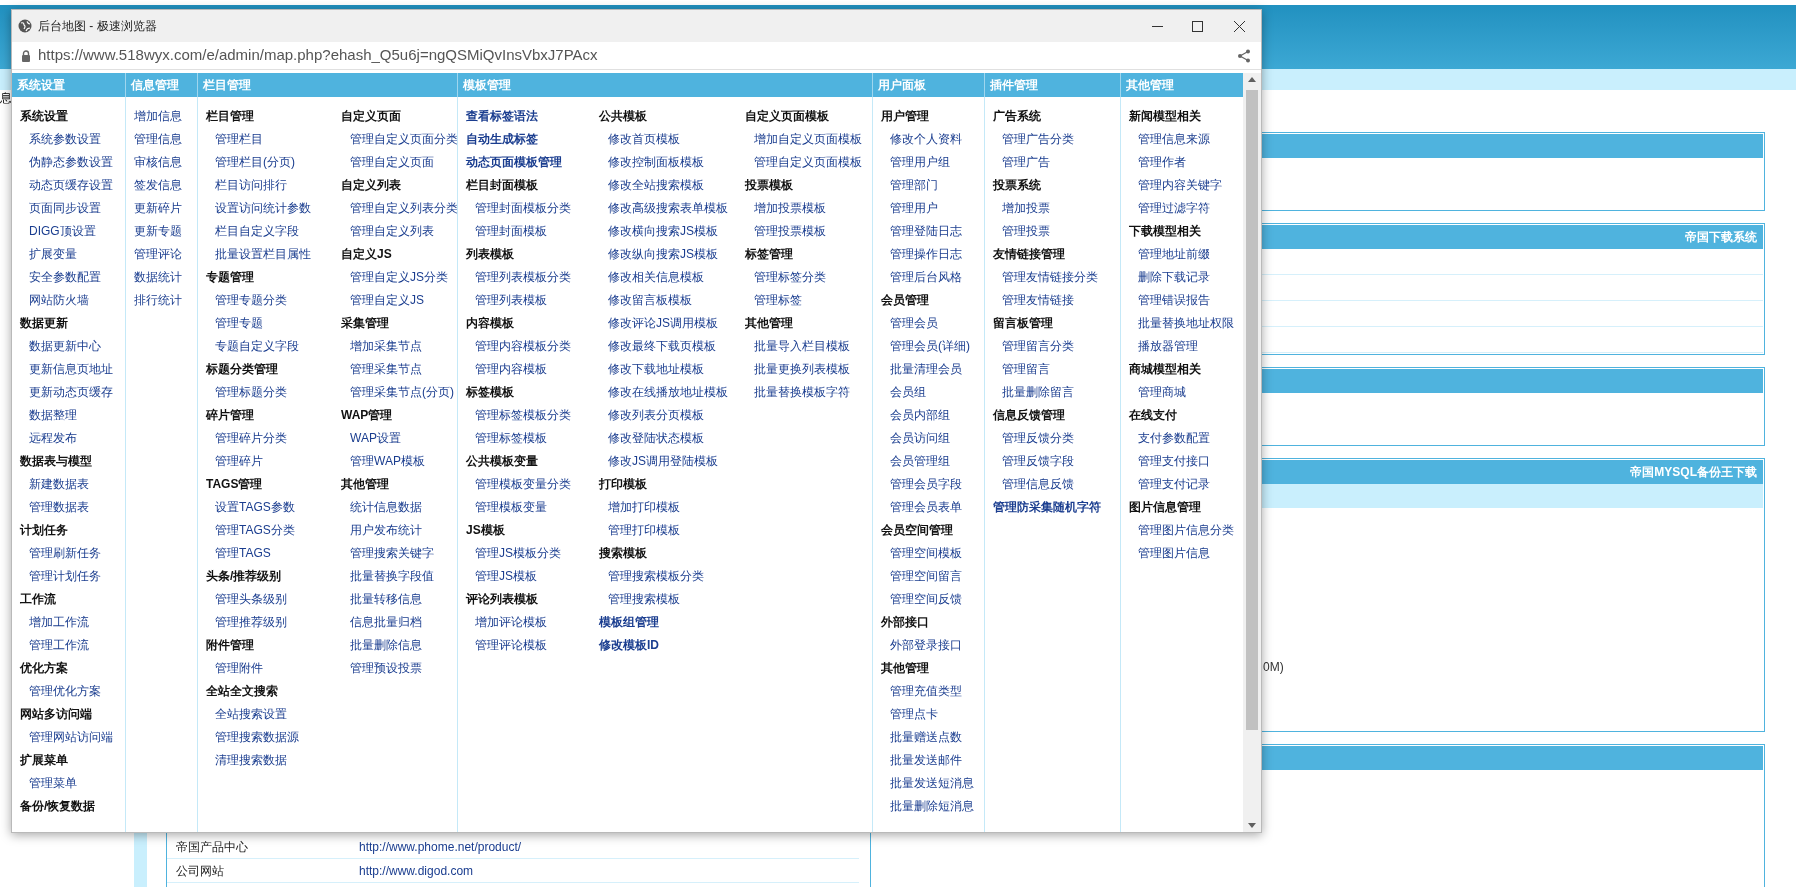  Describe the element at coordinates (72, 139) in the screenshot. I see `menu-link: 系统参数设置` at that location.